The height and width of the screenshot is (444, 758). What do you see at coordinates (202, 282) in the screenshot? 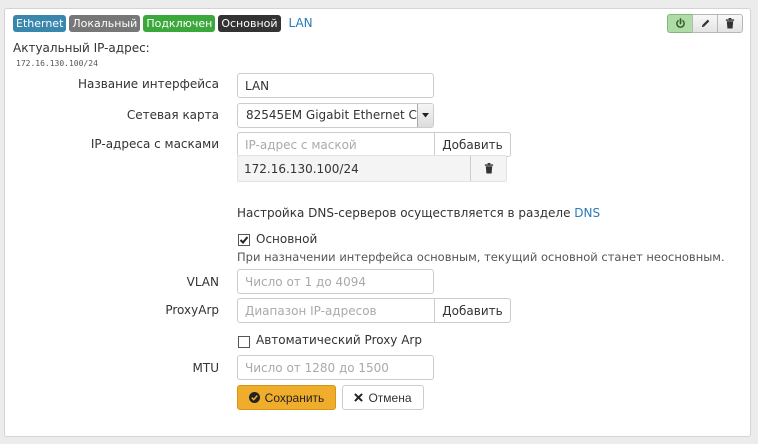
I see `vlan-label: VLAN` at bounding box center [202, 282].